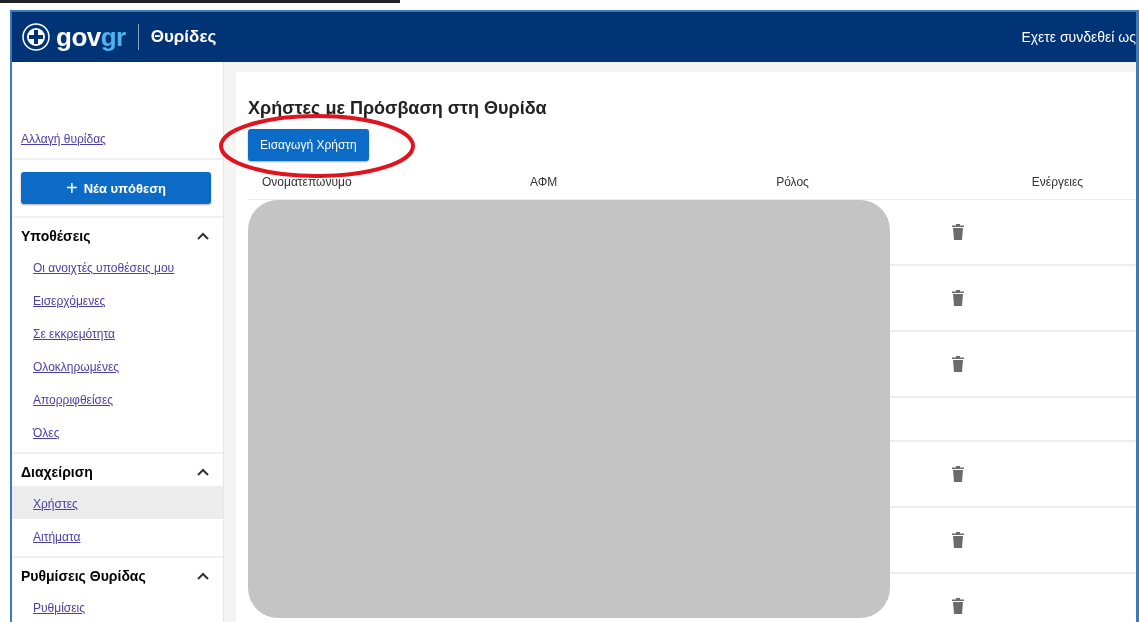 This screenshot has width=1139, height=622. What do you see at coordinates (544, 182) in the screenshot?
I see `column-header: ΑΦΜ` at bounding box center [544, 182].